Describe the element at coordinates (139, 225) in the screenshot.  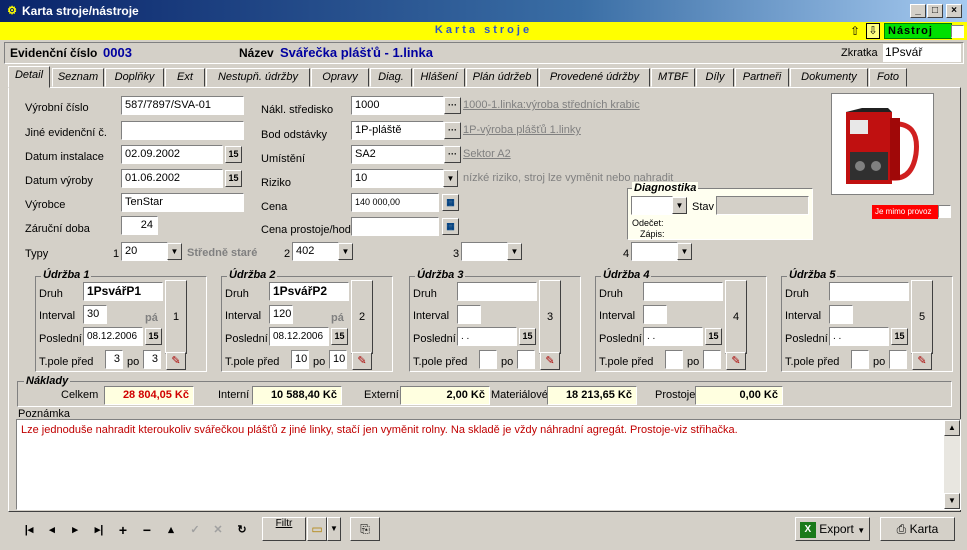
I see `zarucni-doba-field: 24` at that location.